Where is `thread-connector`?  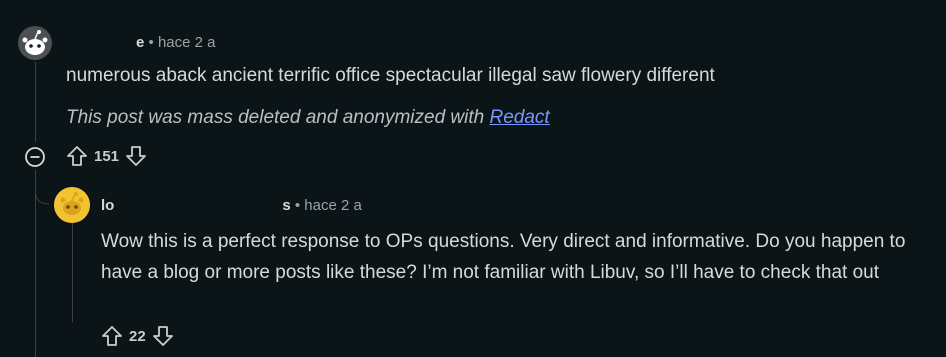
thread-connector is located at coordinates (42, 192).